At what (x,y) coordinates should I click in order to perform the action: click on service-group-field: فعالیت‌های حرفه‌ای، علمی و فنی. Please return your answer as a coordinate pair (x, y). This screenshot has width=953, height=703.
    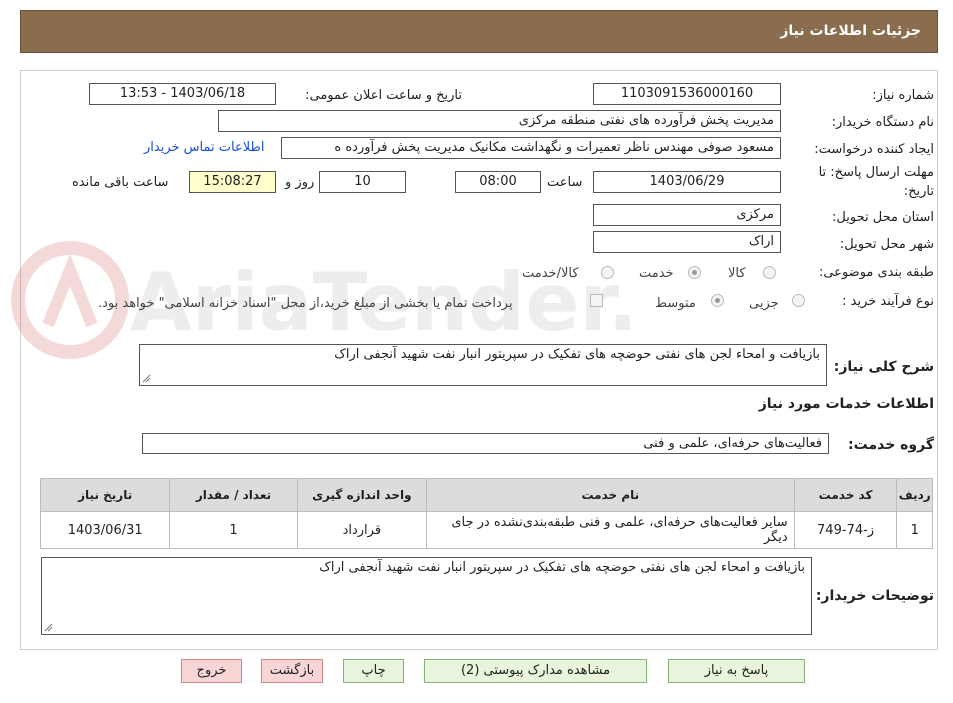
    Looking at the image, I should click on (485, 443).